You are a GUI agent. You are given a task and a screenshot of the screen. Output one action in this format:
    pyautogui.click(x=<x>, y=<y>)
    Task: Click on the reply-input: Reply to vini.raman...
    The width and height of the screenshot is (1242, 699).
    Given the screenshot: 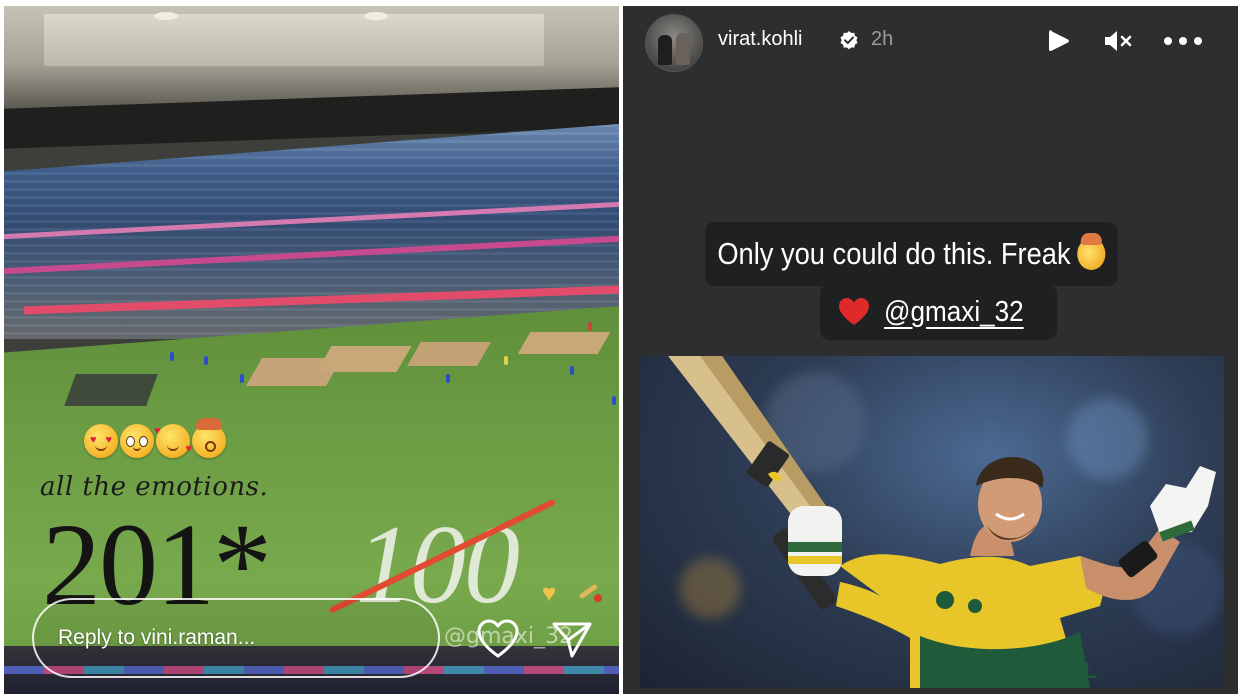 What is the action you would take?
    pyautogui.click(x=236, y=638)
    